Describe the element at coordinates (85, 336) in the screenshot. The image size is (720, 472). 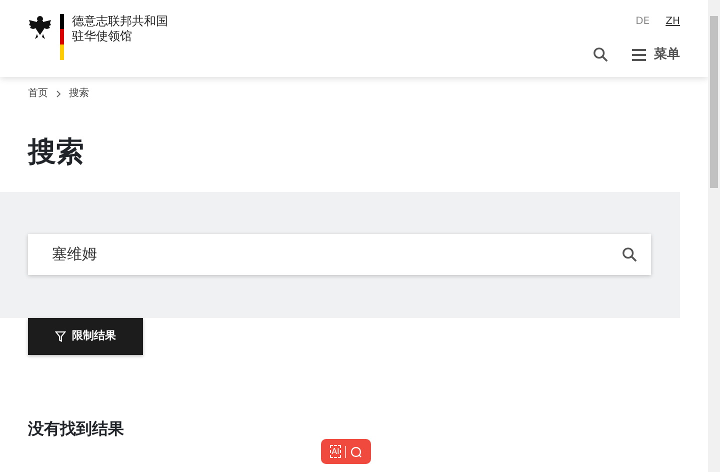
I see `filter-button: 限制结果` at that location.